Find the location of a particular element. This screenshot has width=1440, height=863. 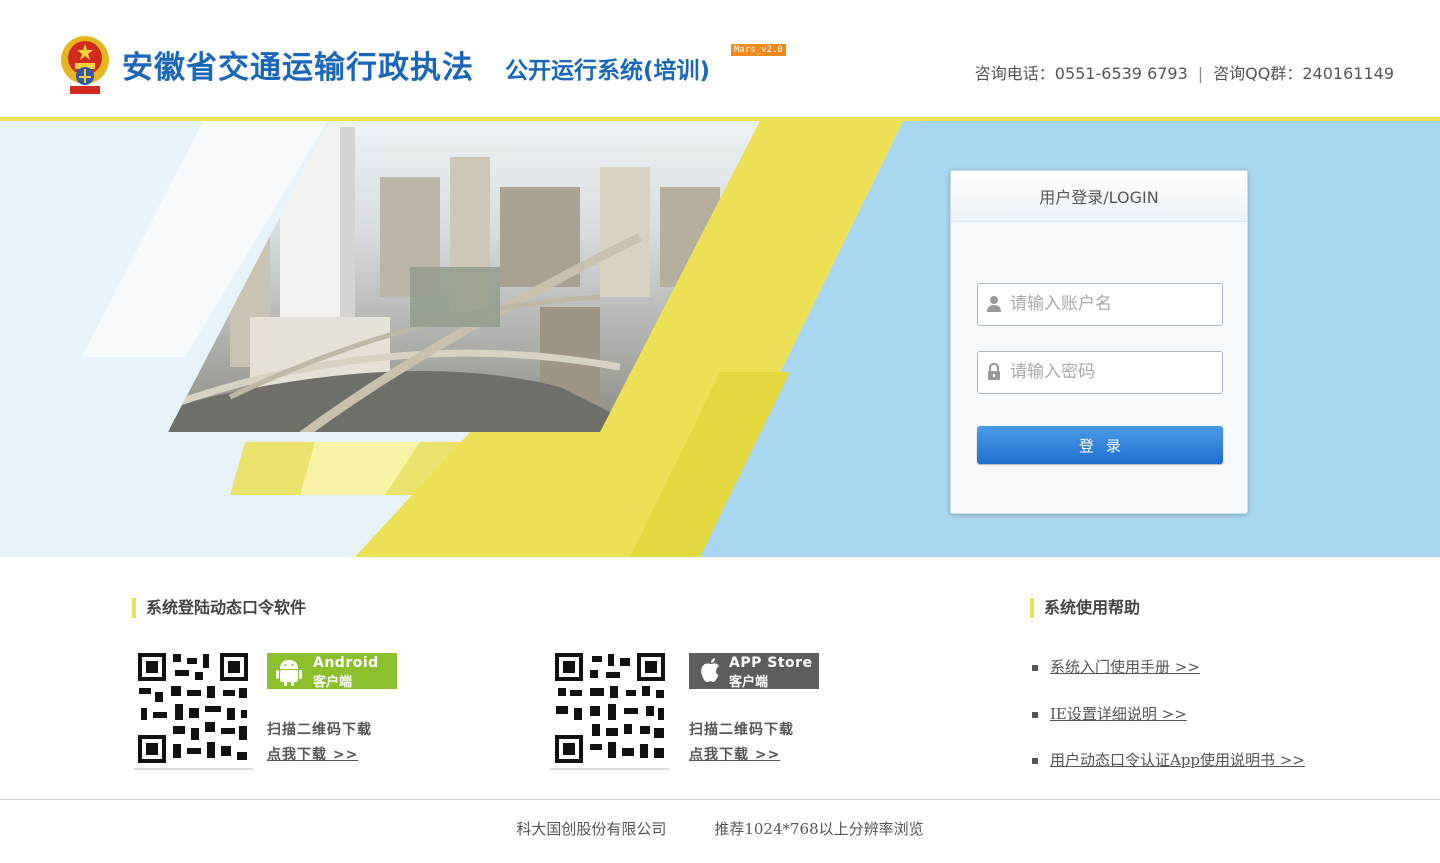

android-qr-code-icon is located at coordinates (193, 709).